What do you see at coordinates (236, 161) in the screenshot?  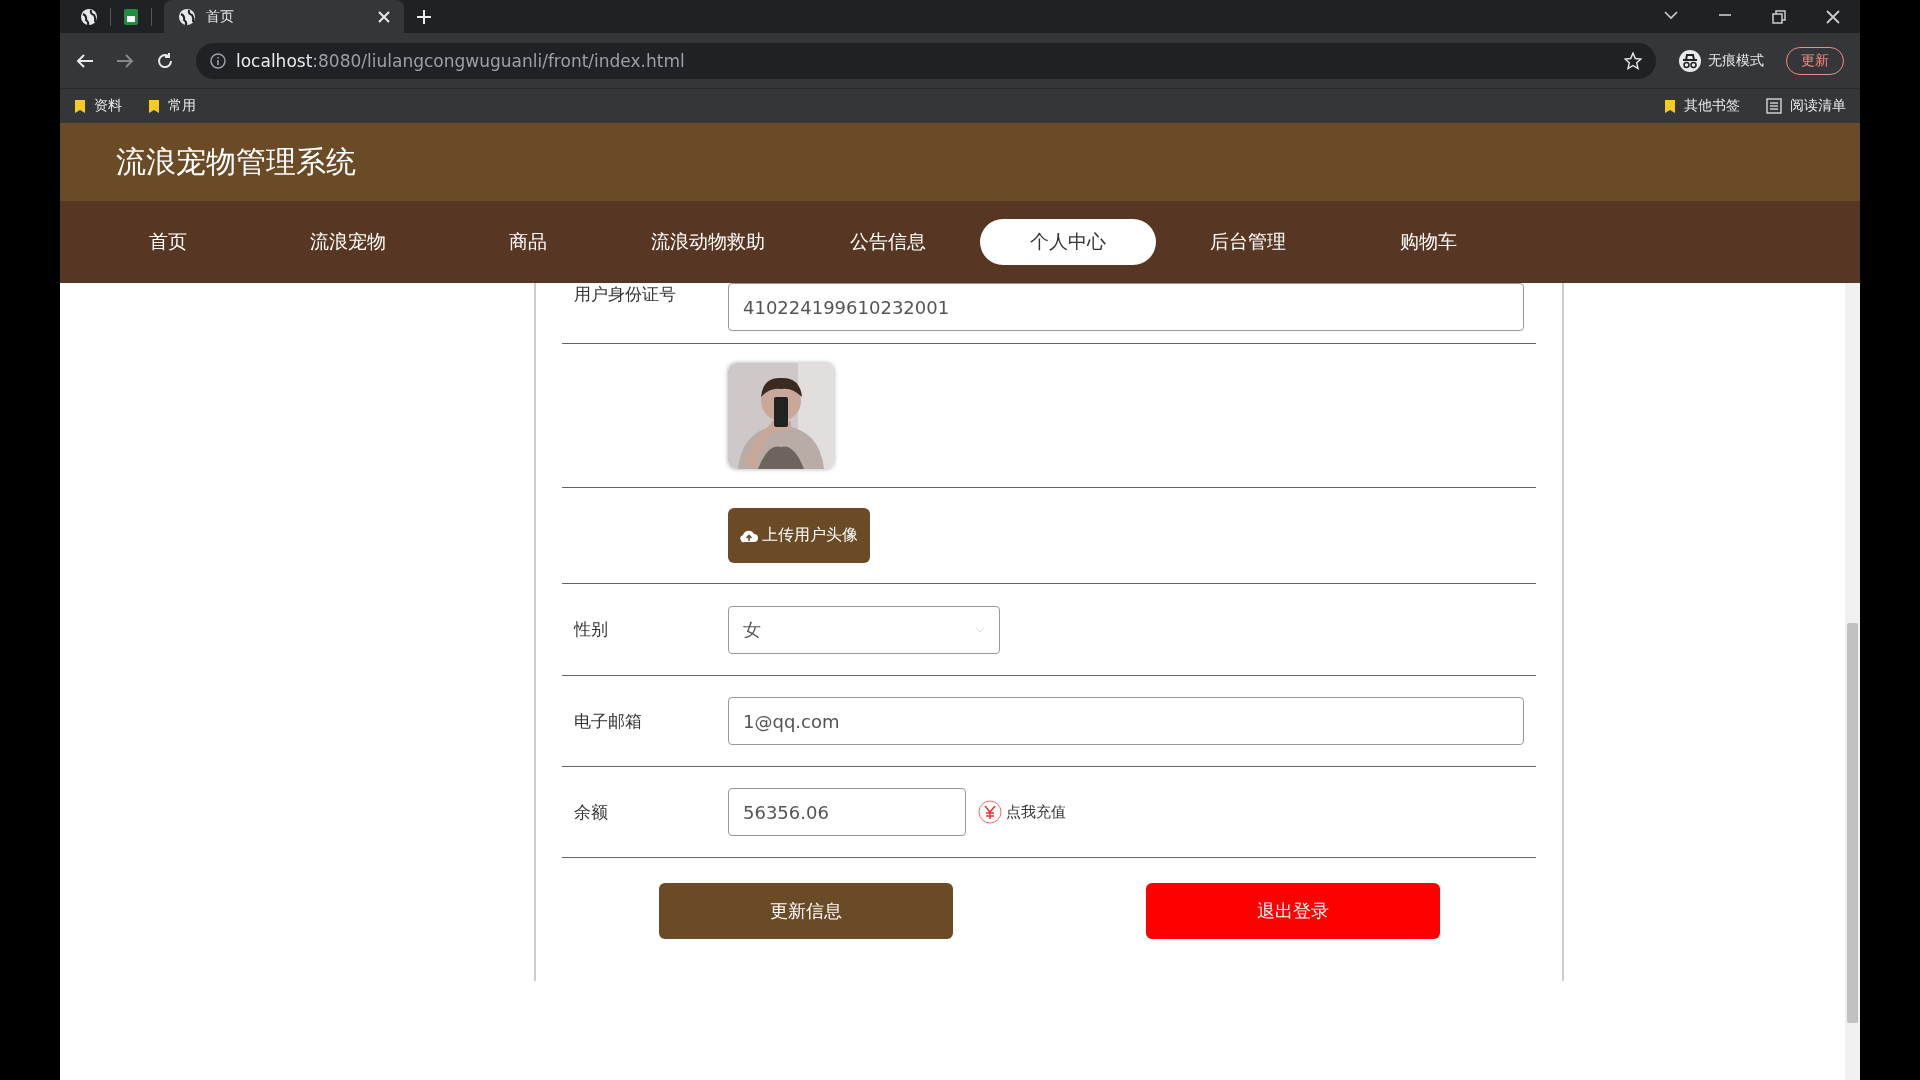 I see `site-title: 流浪宠物管理系统` at bounding box center [236, 161].